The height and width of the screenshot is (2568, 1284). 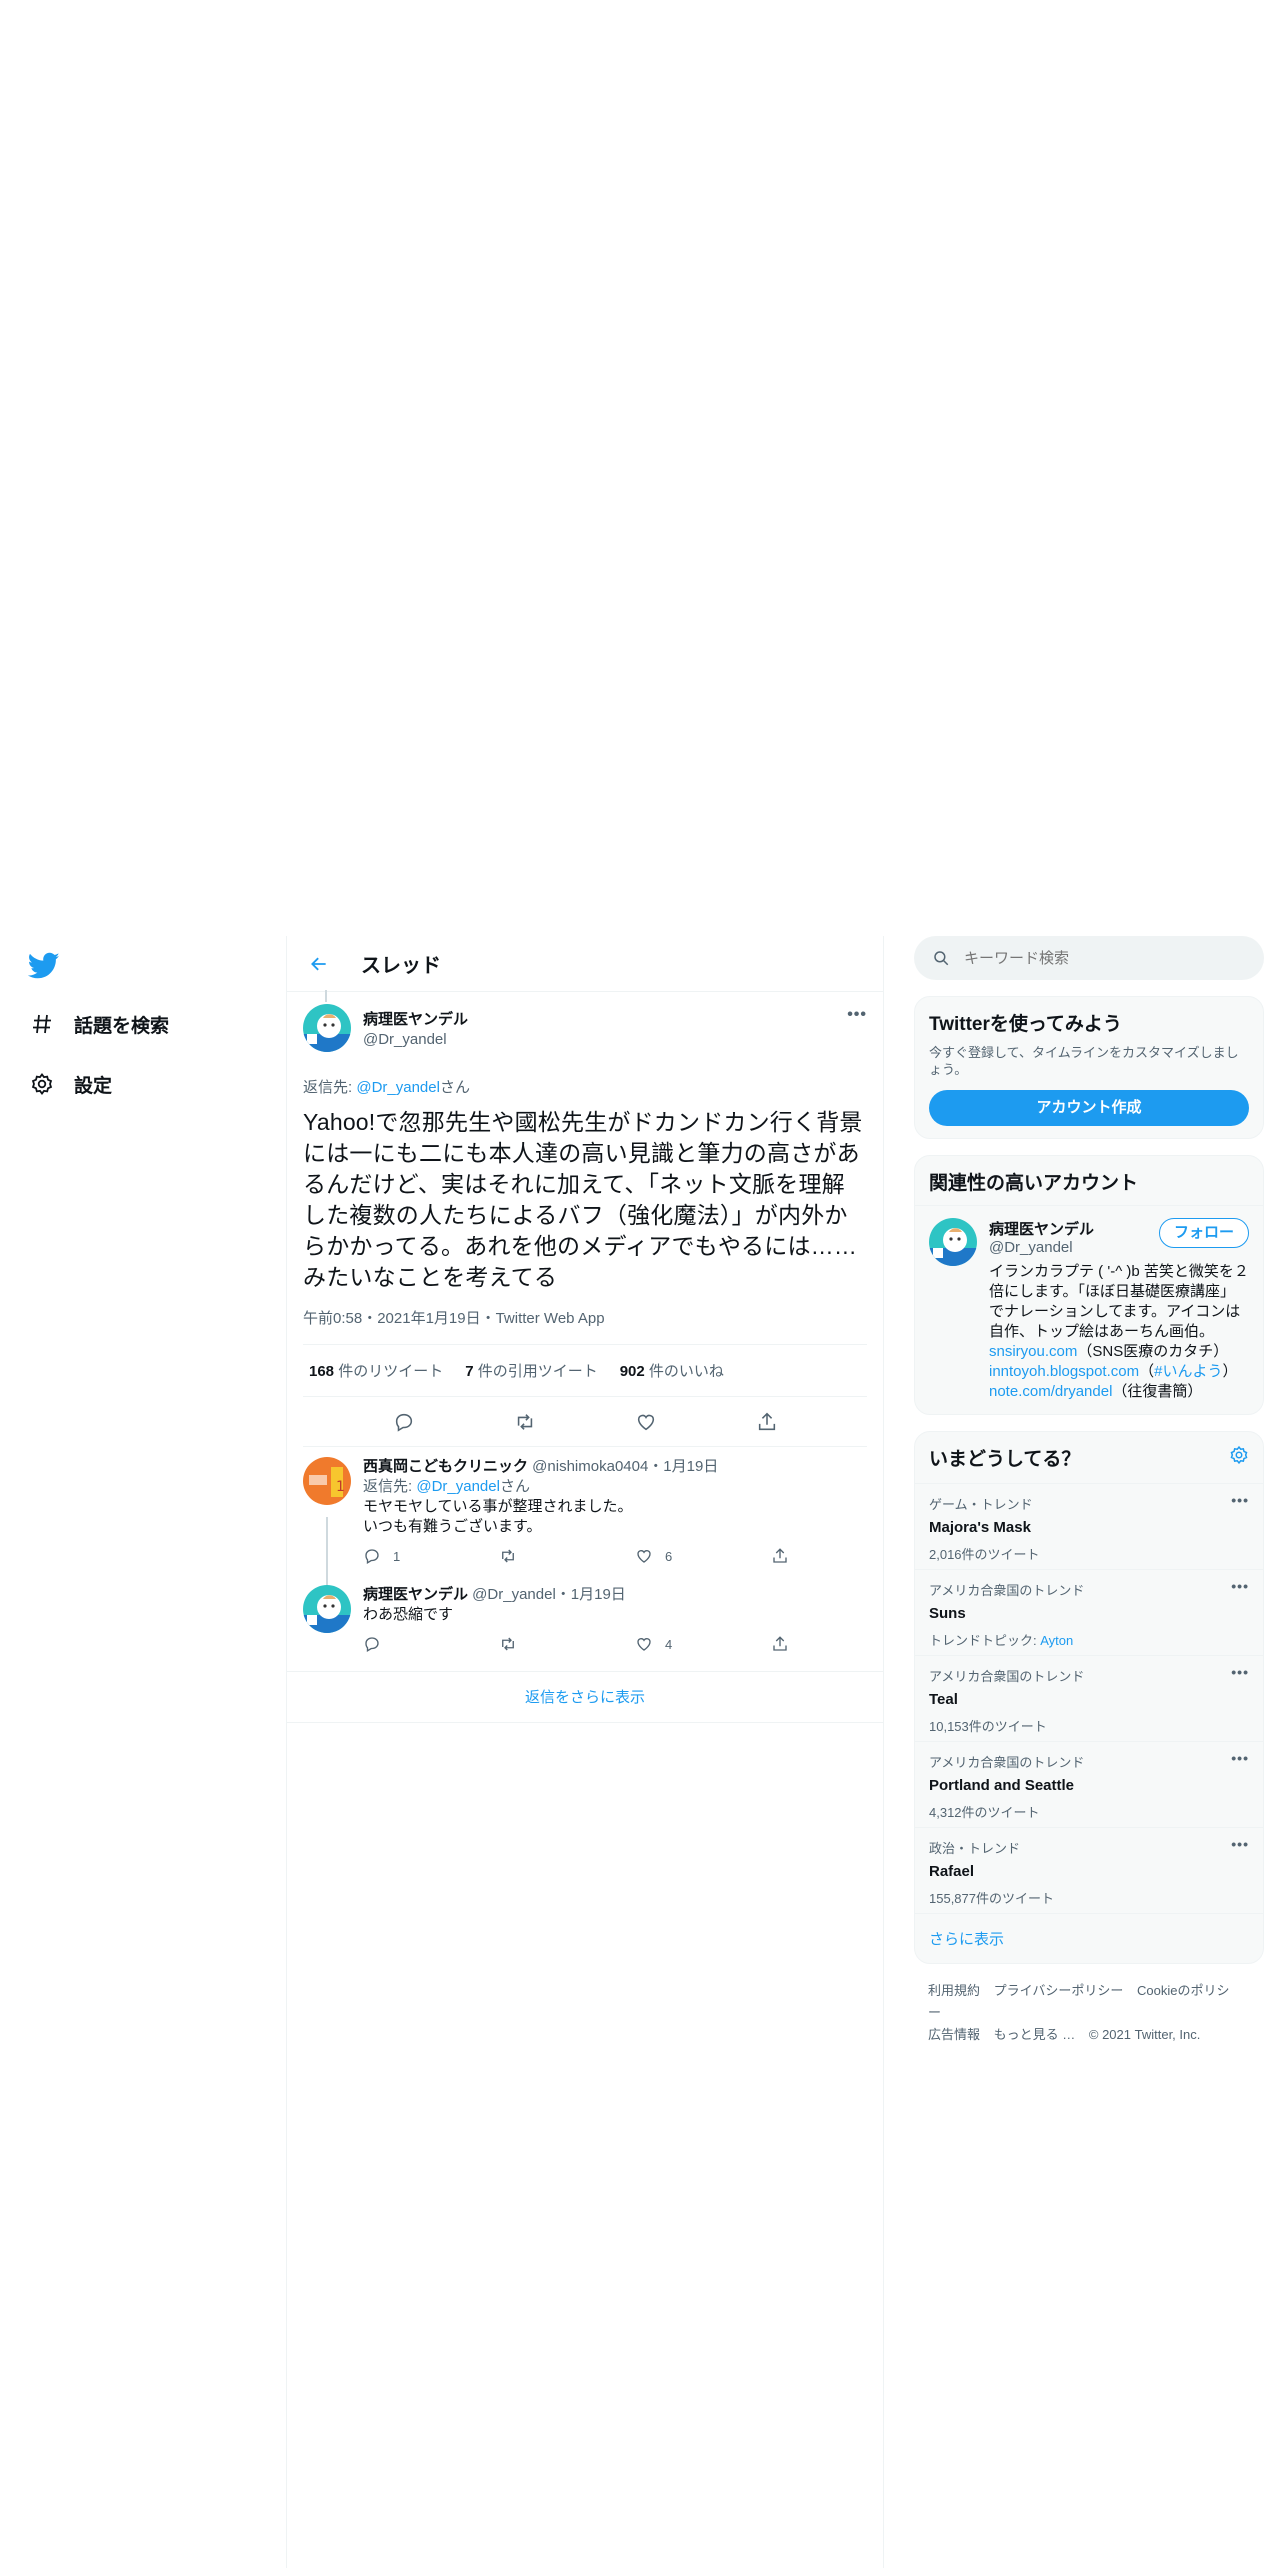 What do you see at coordinates (389, 1371) in the screenshot?
I see `retweet-count-label: 件のリツイート` at bounding box center [389, 1371].